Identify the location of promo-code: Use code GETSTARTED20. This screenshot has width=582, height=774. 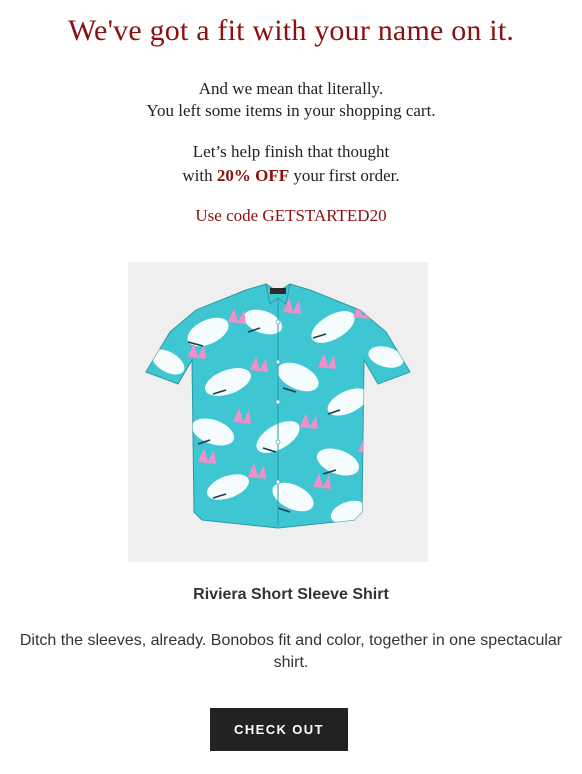
(291, 215).